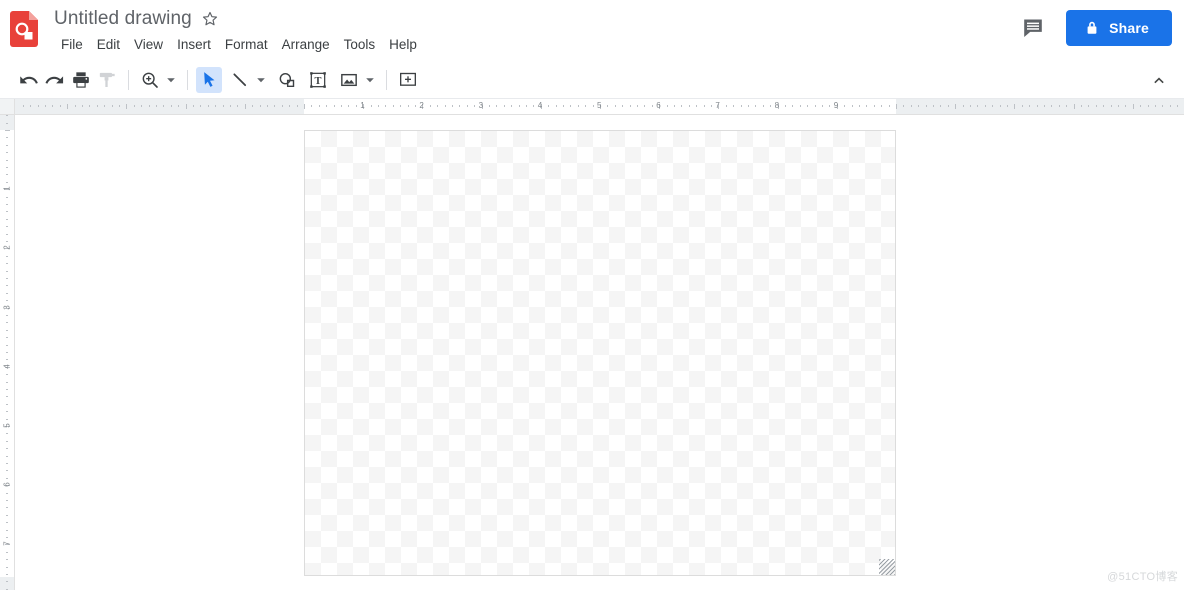  I want to click on vertical-ruler: 1 2 3 4 5 6 7, so click(7, 352).